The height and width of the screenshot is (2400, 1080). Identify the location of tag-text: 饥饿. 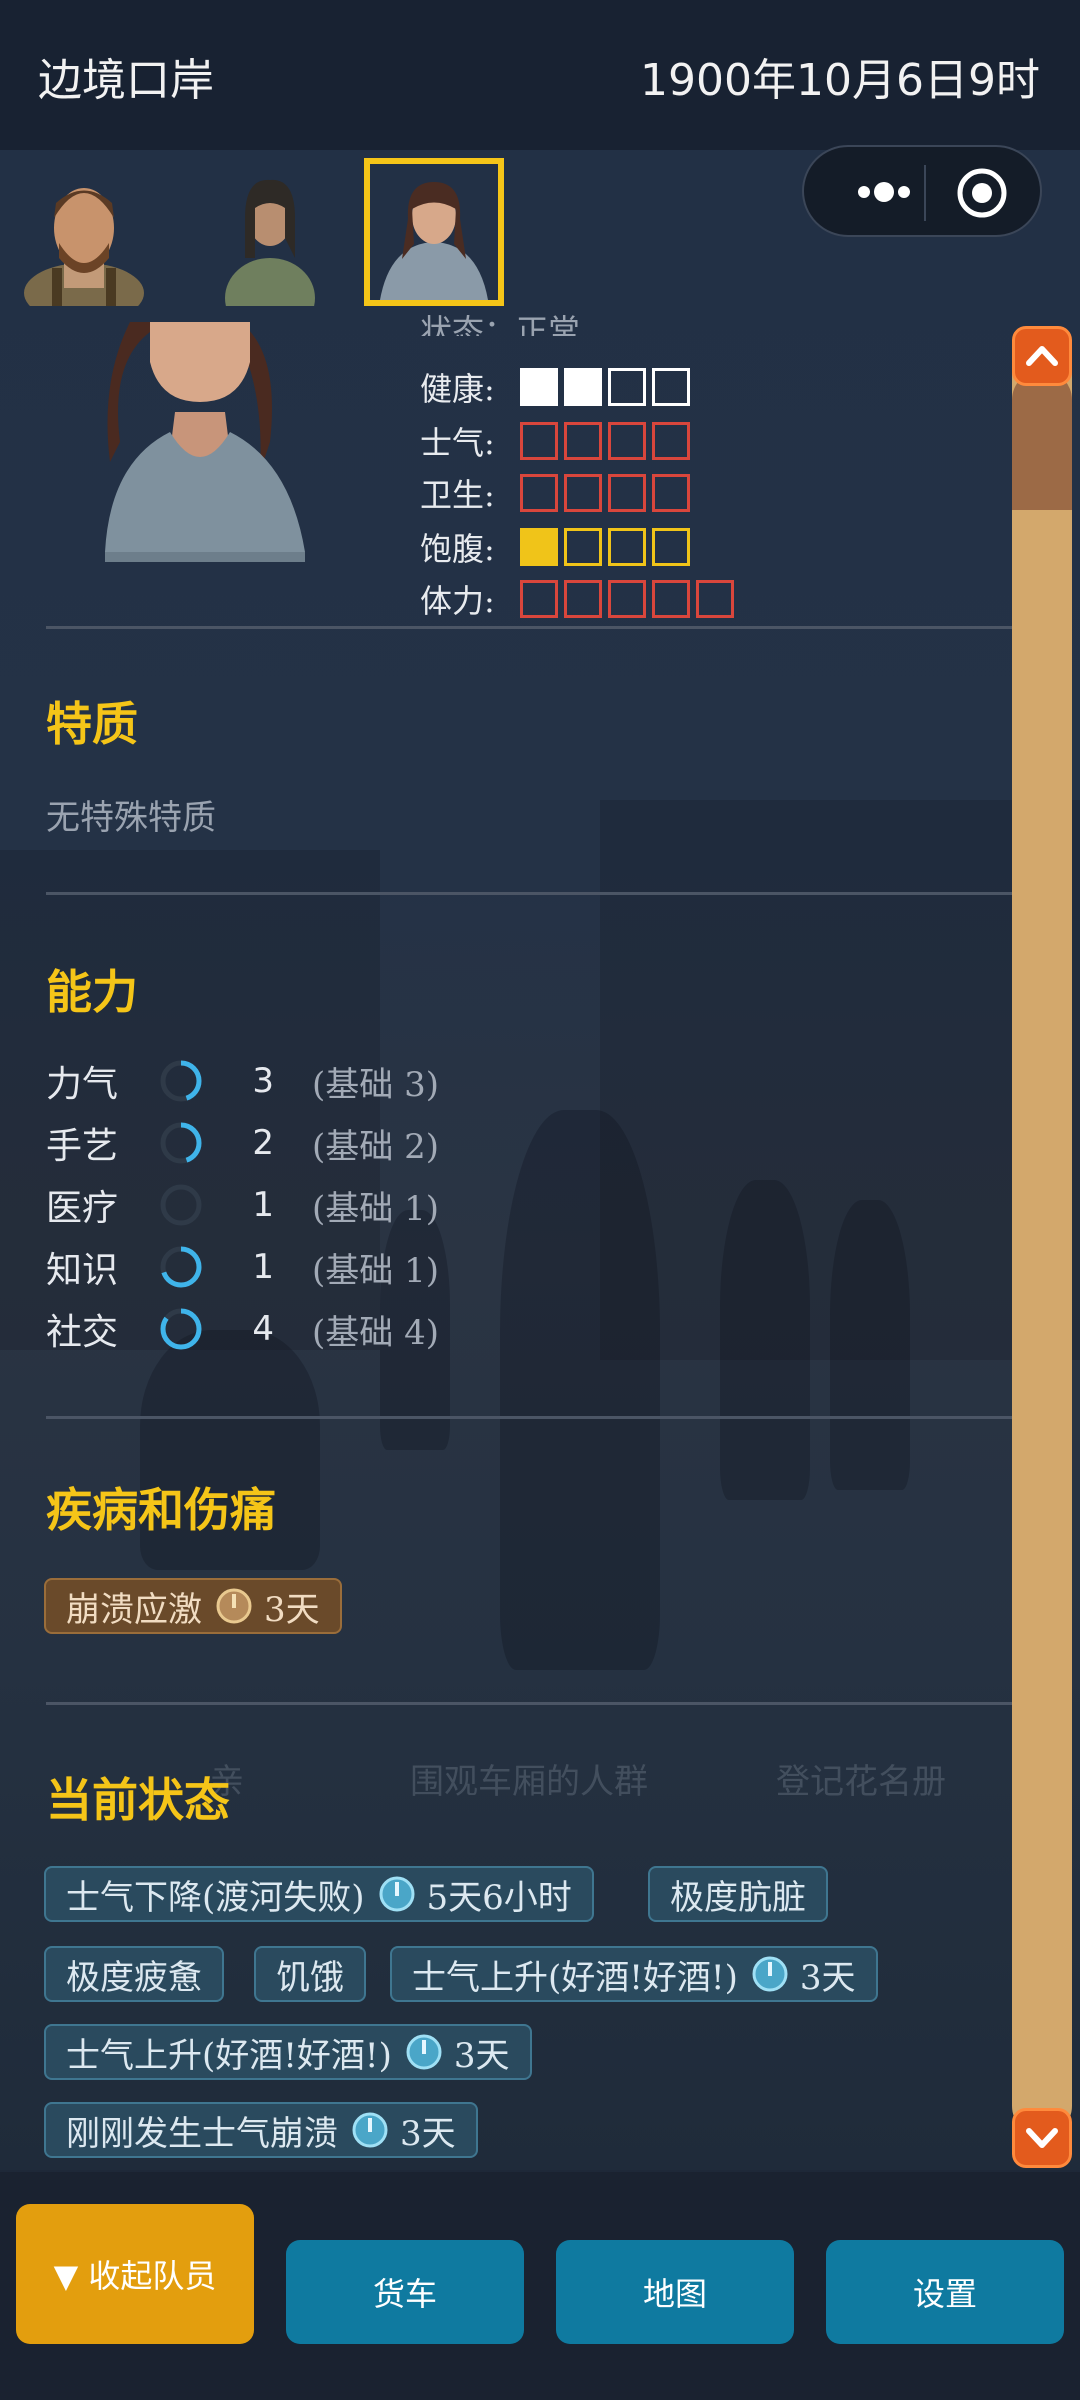
(310, 1977).